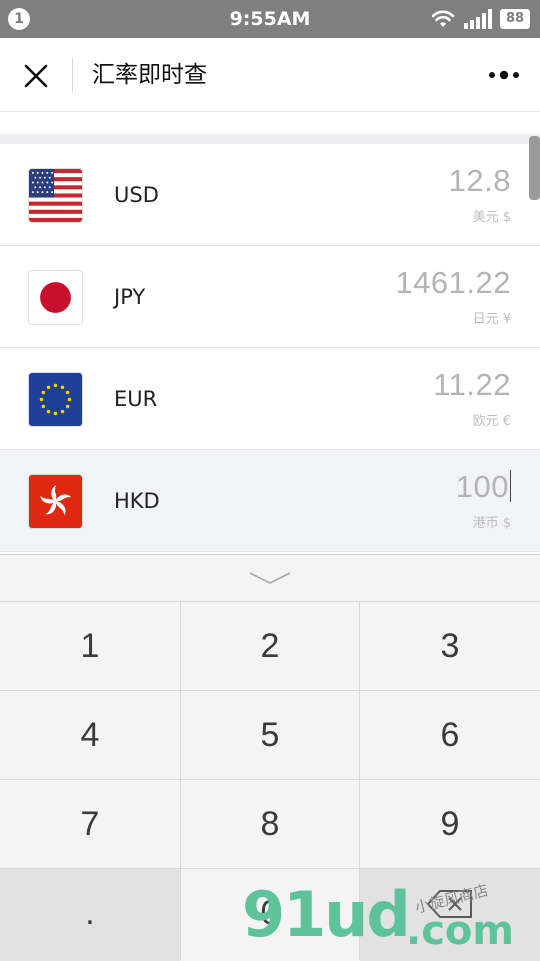  I want to click on key-9: 9, so click(450, 824).